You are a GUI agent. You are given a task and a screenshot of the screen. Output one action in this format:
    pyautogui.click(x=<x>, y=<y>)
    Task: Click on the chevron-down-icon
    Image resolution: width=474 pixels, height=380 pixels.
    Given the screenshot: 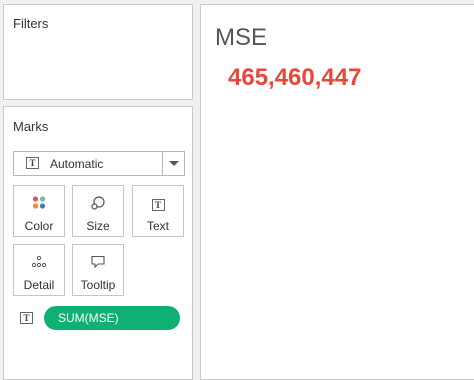 What is the action you would take?
    pyautogui.click(x=174, y=163)
    